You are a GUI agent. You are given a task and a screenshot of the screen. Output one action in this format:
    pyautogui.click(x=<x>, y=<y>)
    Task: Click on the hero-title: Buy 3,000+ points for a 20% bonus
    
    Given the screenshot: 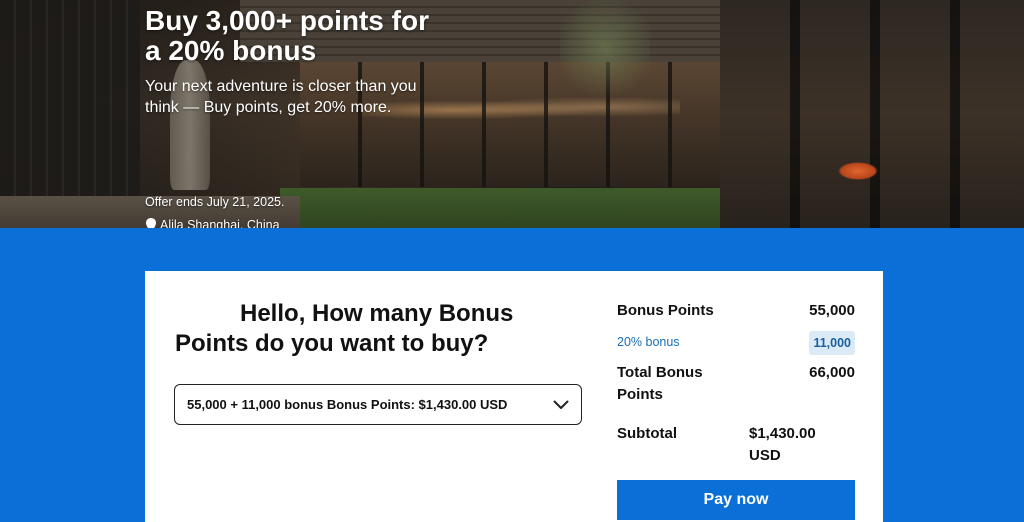 What is the action you would take?
    pyautogui.click(x=287, y=35)
    